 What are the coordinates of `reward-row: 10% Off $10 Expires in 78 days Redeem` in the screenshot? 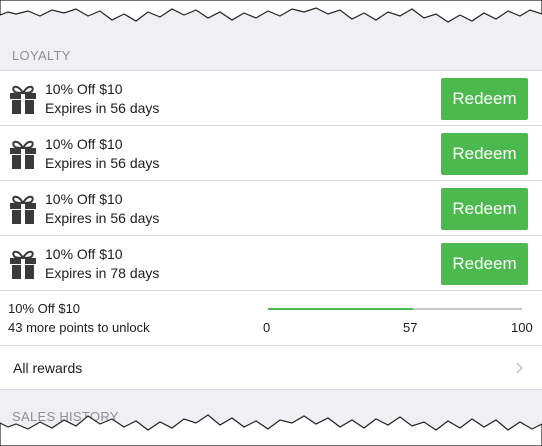 It's located at (271, 263).